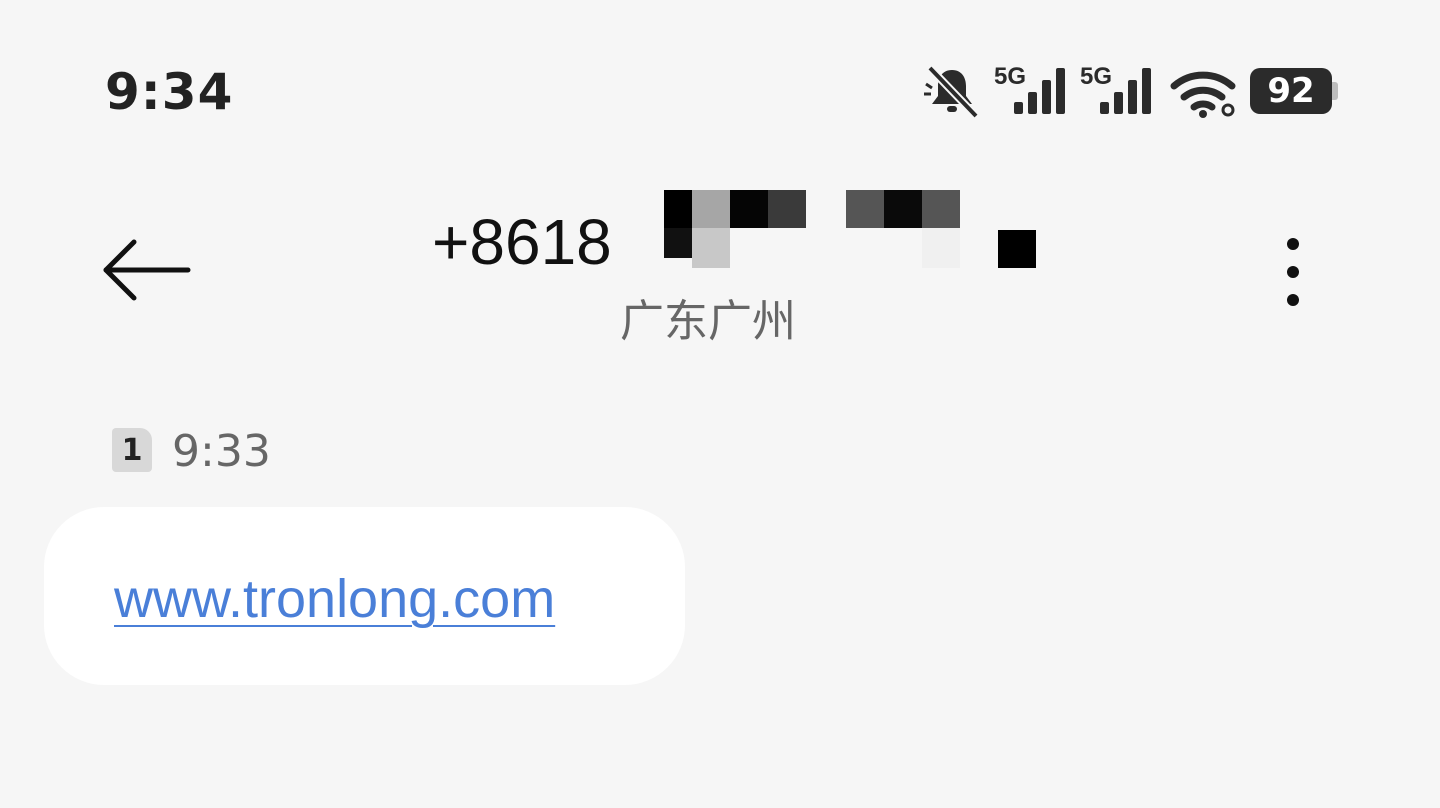  Describe the element at coordinates (221, 451) in the screenshot. I see `message-timestamp: 9:33` at that location.